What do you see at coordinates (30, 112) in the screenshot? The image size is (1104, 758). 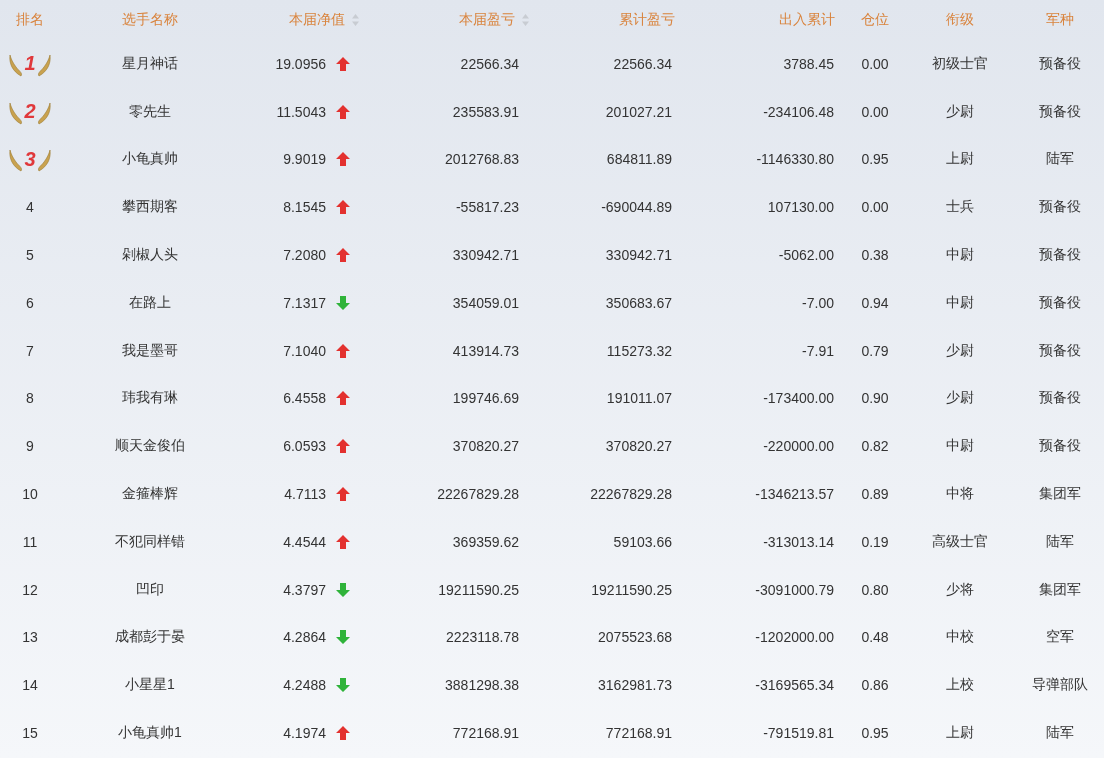 I see `rank-number: 2` at bounding box center [30, 112].